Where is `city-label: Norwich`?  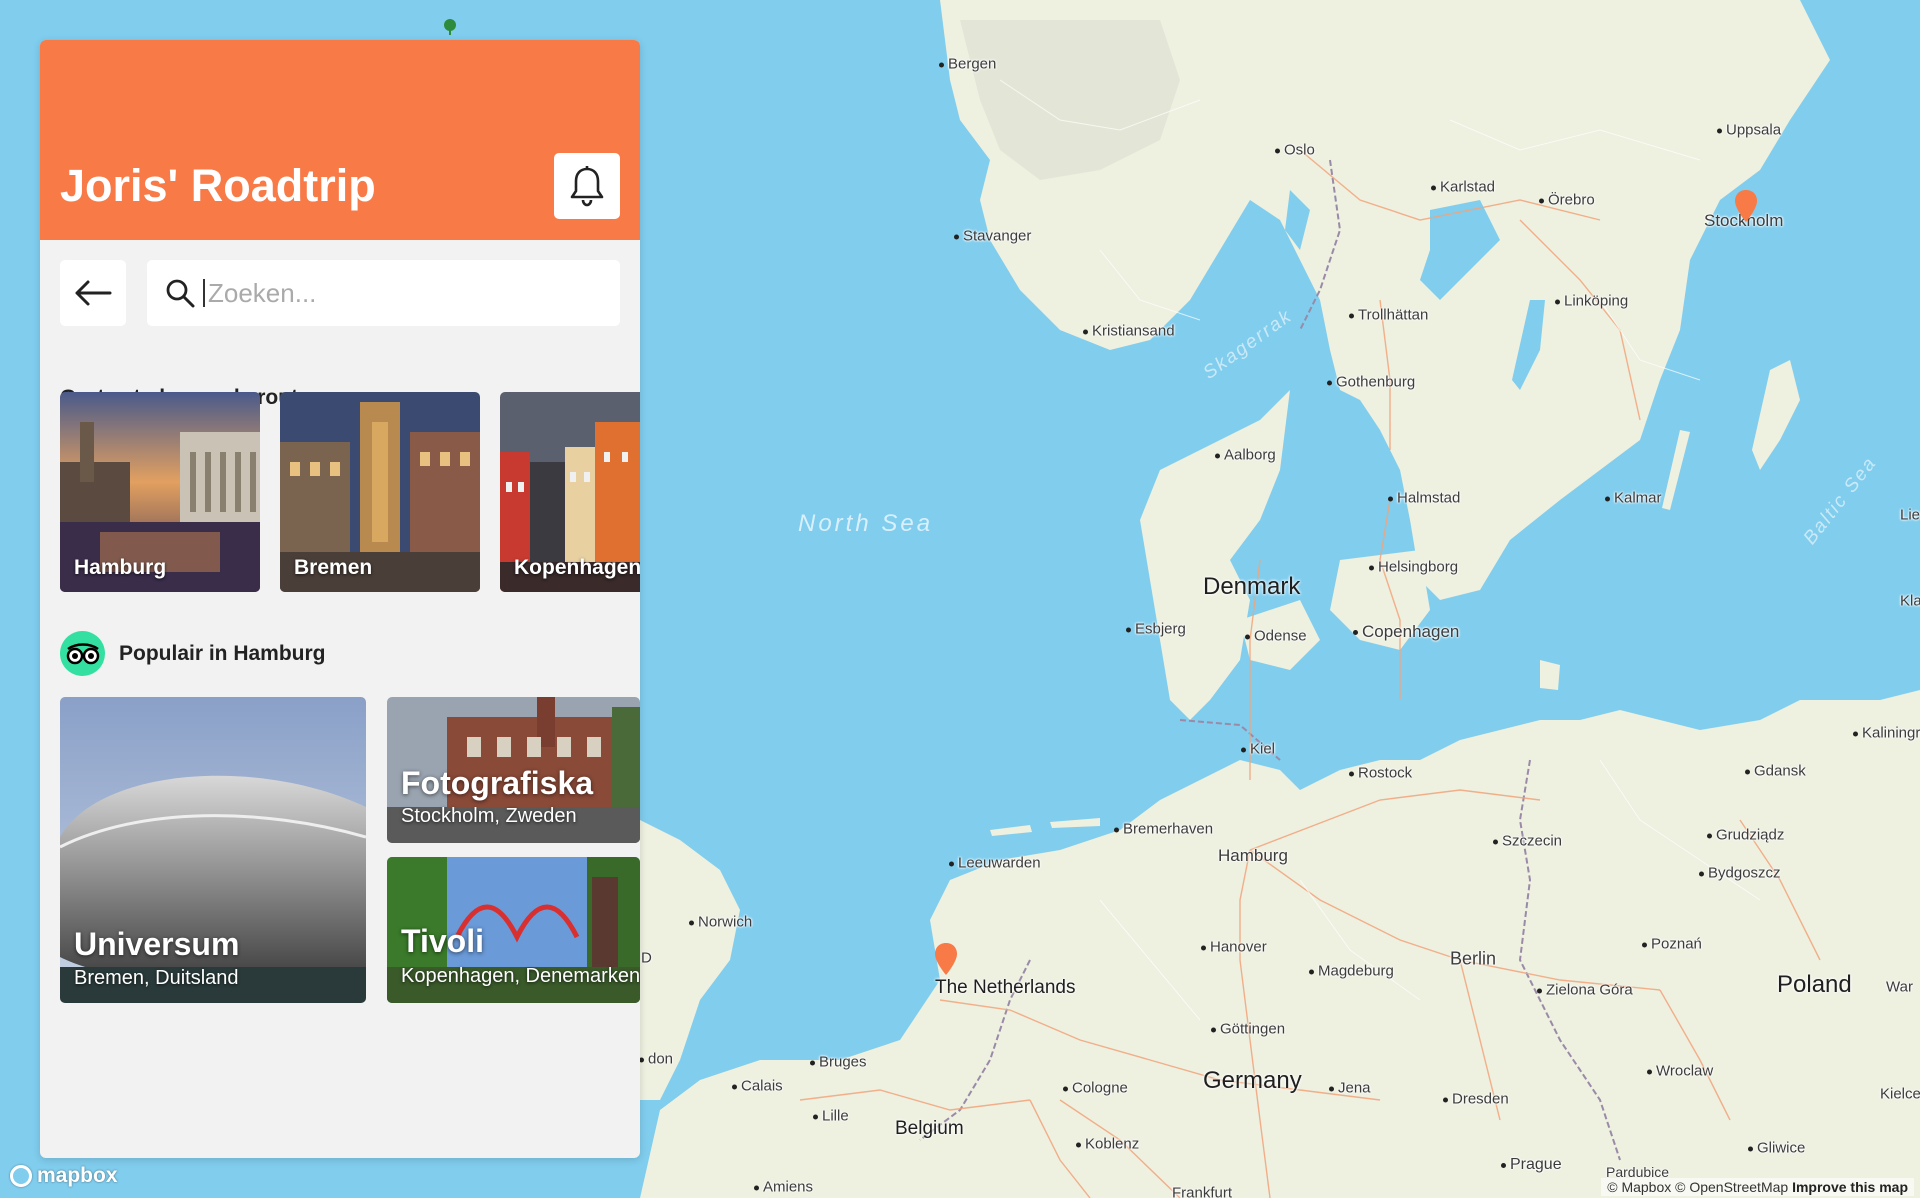 city-label: Norwich is located at coordinates (720, 922).